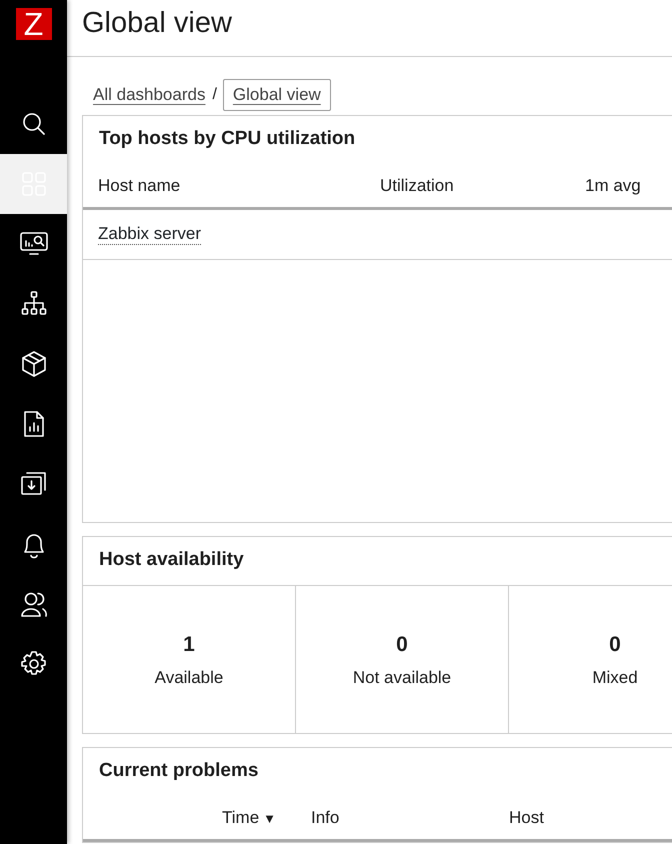 The image size is (672, 844). Describe the element at coordinates (189, 677) in the screenshot. I see `availability-label: Available` at that location.